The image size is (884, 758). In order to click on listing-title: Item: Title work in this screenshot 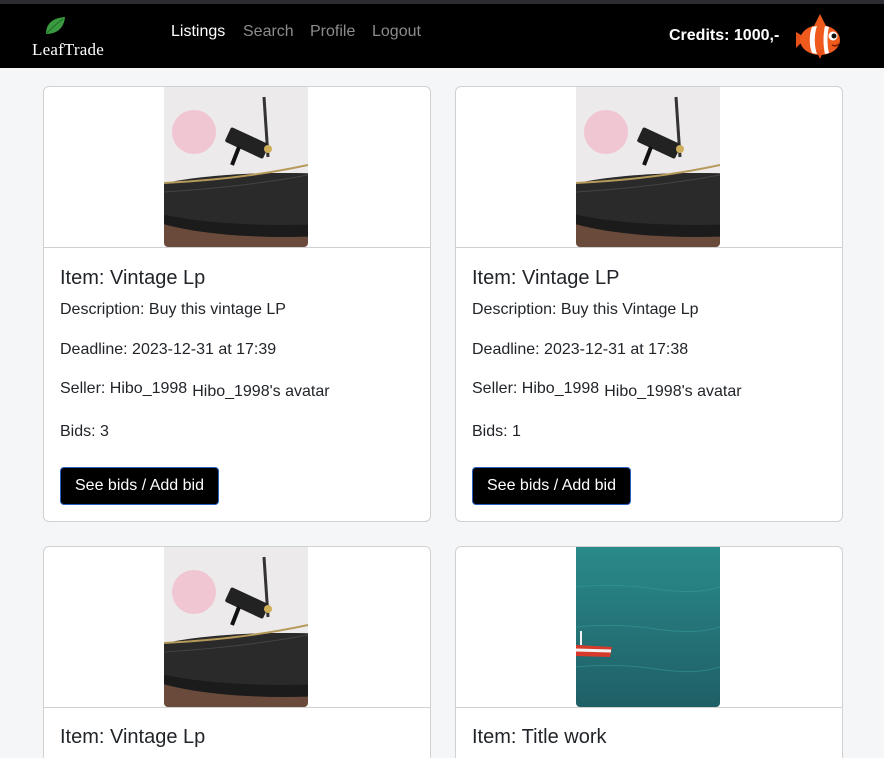, I will do `click(539, 737)`.